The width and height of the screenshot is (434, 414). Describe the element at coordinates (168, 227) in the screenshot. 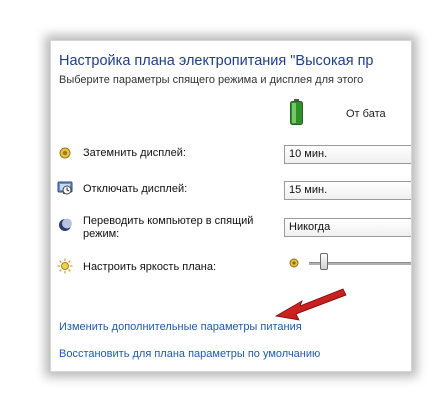

I see `sleep-label: Переводить компьютер в спящий режим:` at that location.